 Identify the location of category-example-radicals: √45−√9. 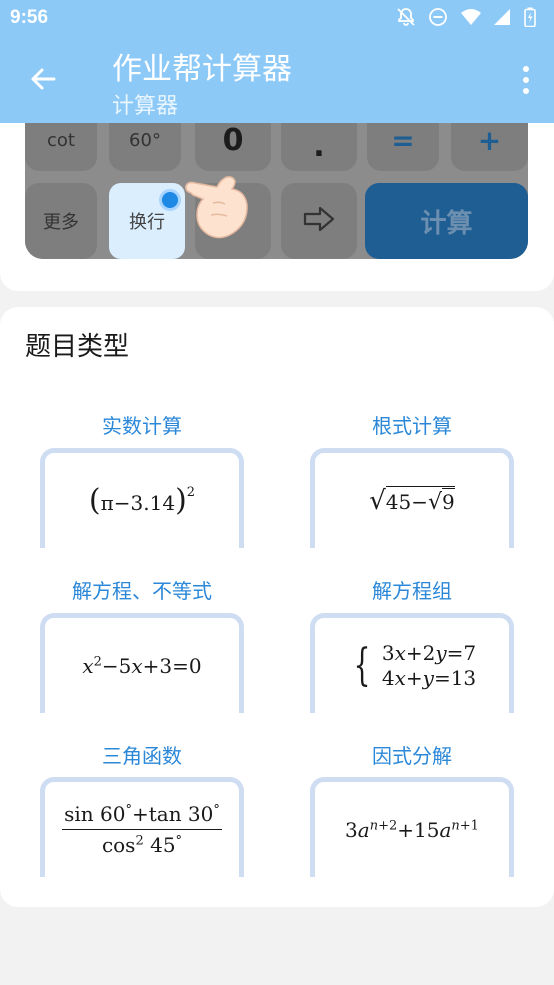
(412, 498).